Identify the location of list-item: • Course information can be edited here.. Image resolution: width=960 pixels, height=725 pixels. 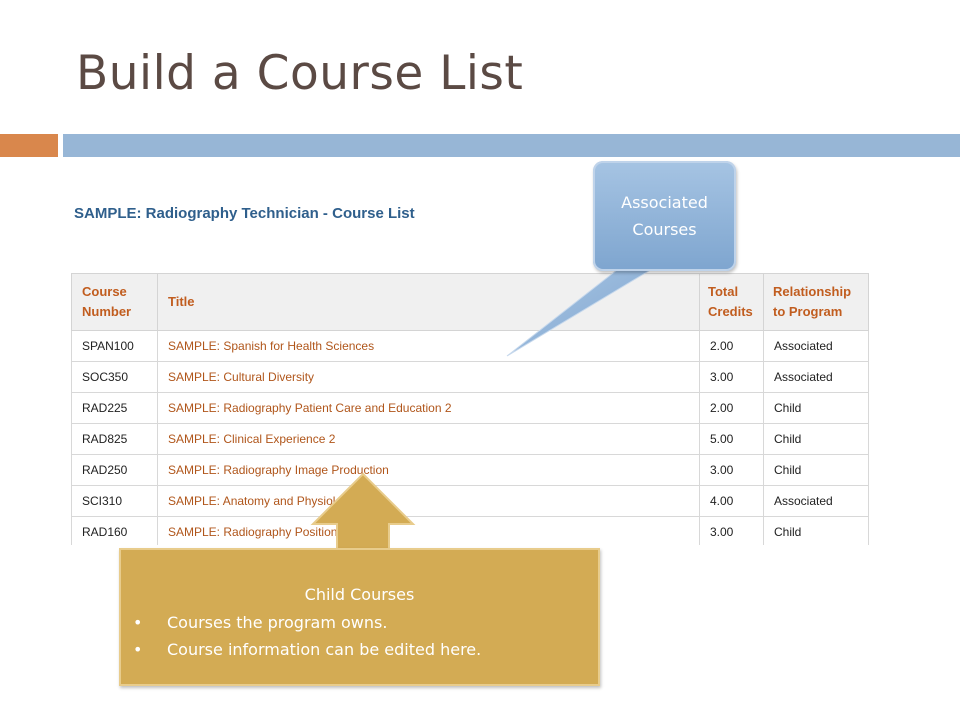
(359, 649).